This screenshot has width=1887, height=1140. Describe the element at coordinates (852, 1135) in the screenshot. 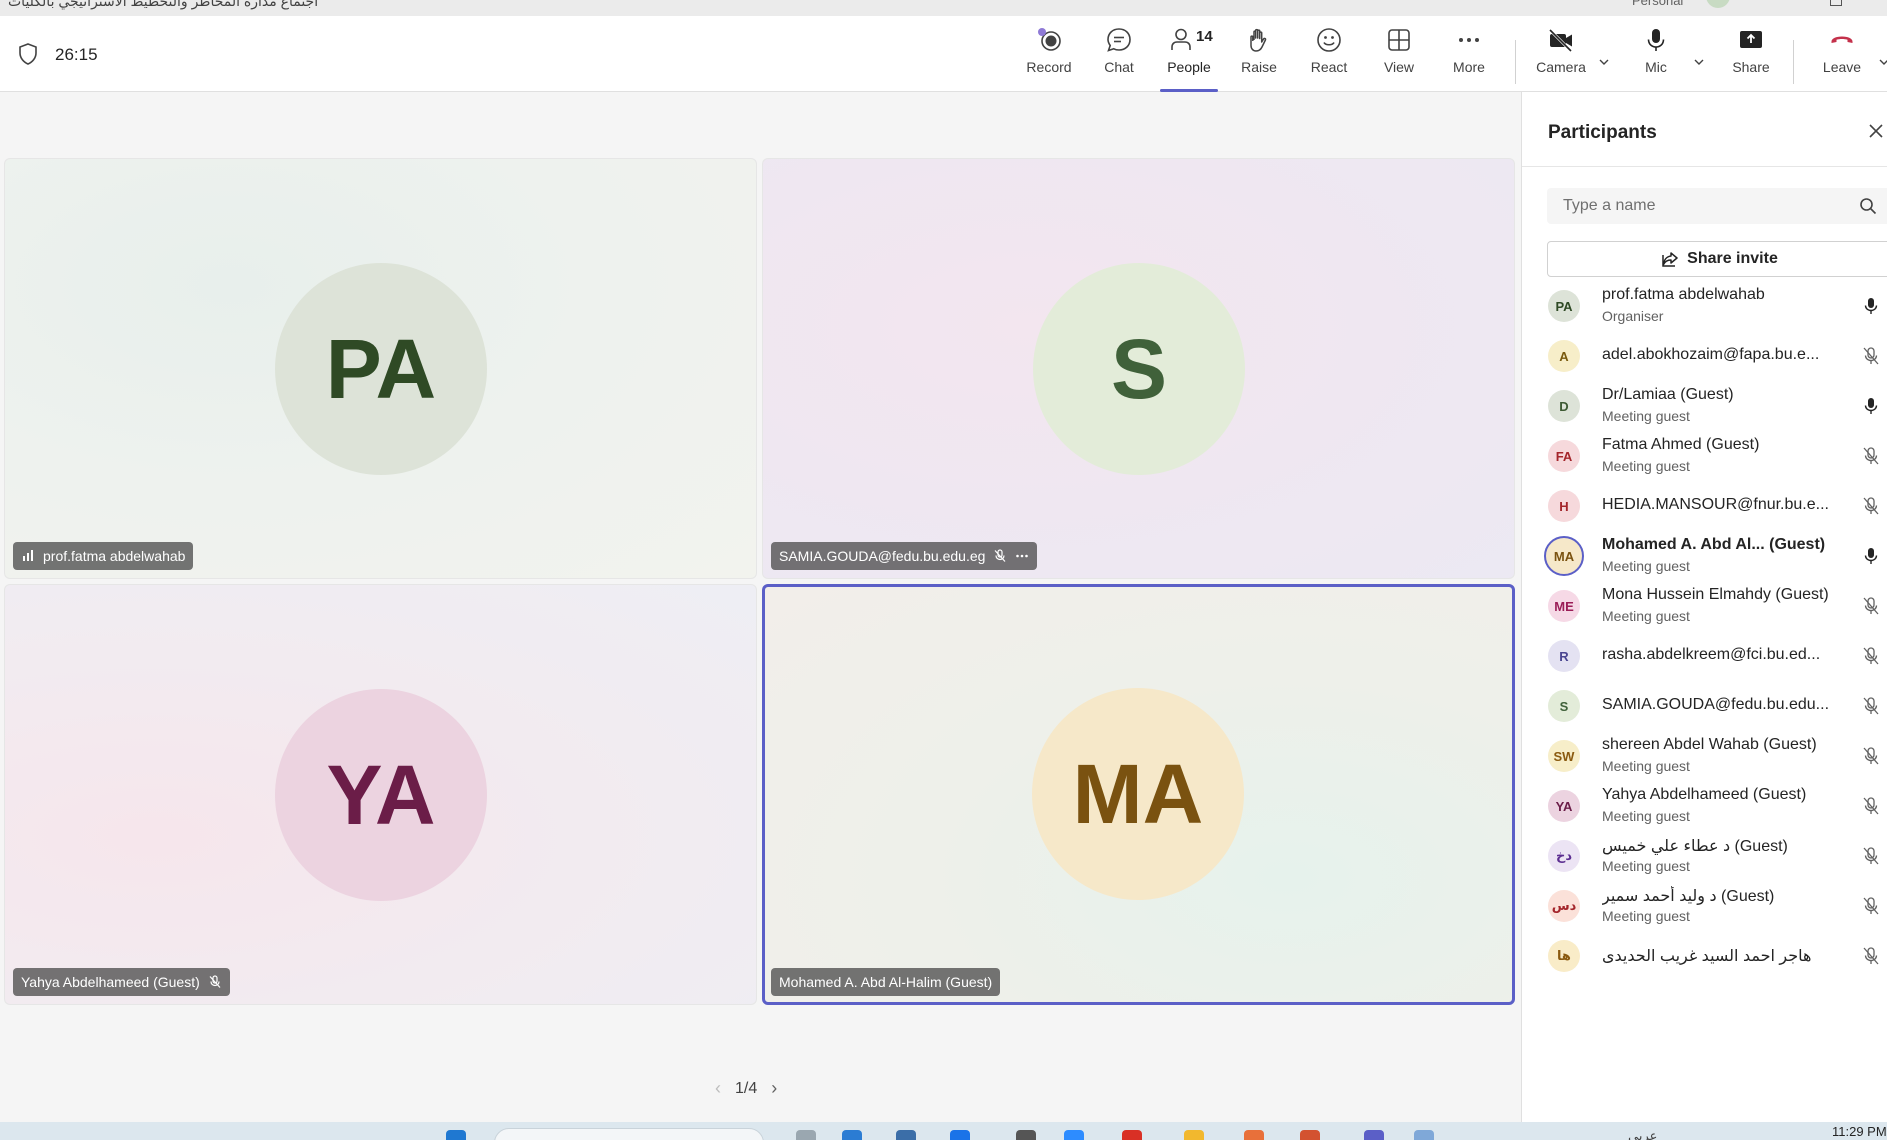

I see `edge-icon` at that location.